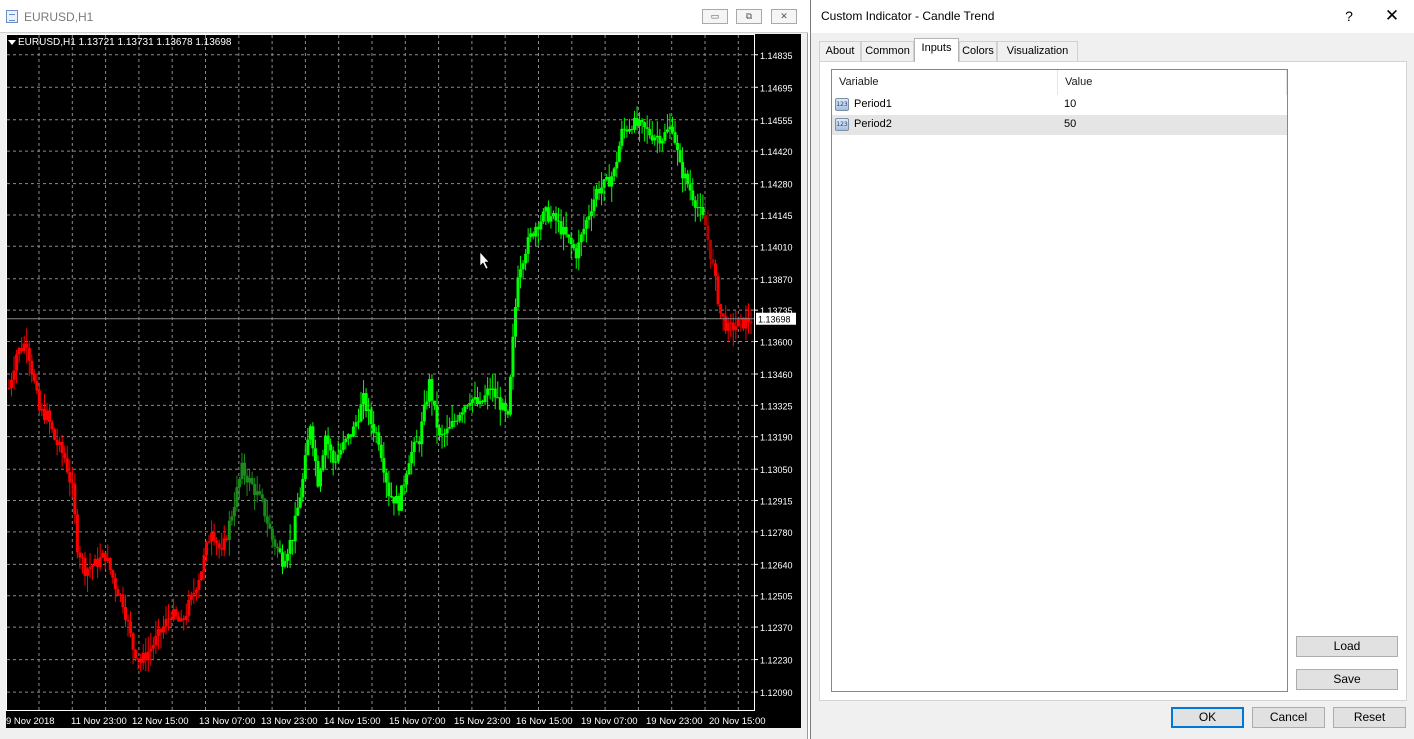 The image size is (1414, 739). What do you see at coordinates (1172, 82) in the screenshot?
I see `column-header-value: Value` at bounding box center [1172, 82].